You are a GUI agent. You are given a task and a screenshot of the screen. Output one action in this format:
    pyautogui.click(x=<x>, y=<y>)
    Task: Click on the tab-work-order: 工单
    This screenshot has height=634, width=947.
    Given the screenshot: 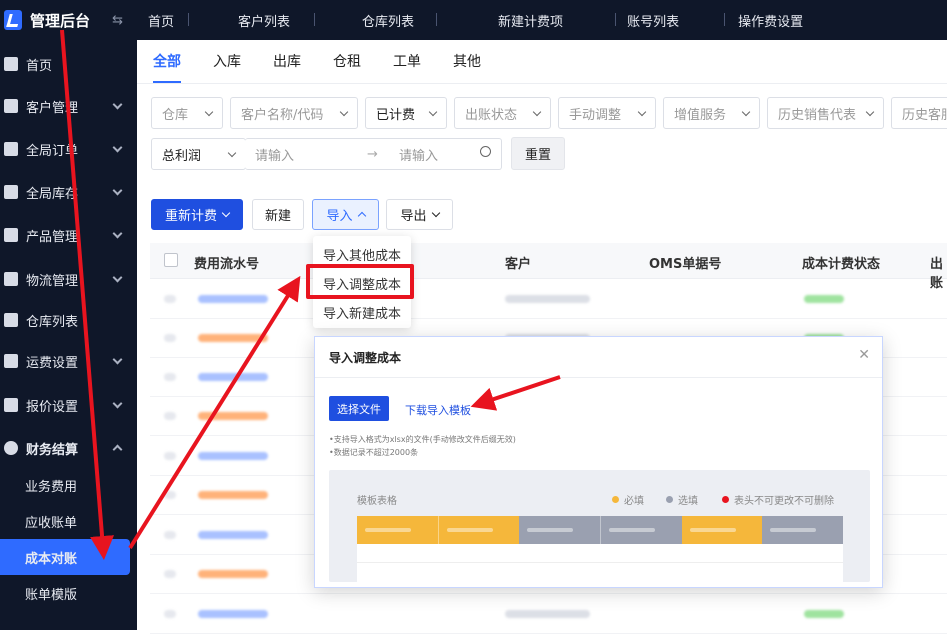 What is the action you would take?
    pyautogui.click(x=407, y=67)
    